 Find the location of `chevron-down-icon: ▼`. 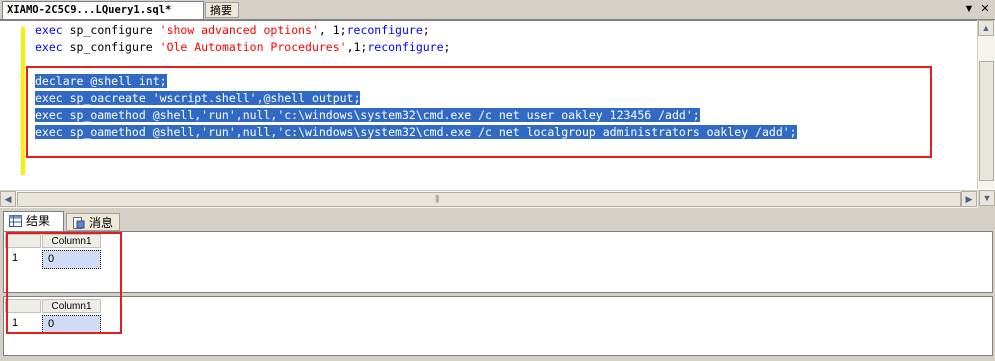

chevron-down-icon: ▼ is located at coordinates (969, 9).